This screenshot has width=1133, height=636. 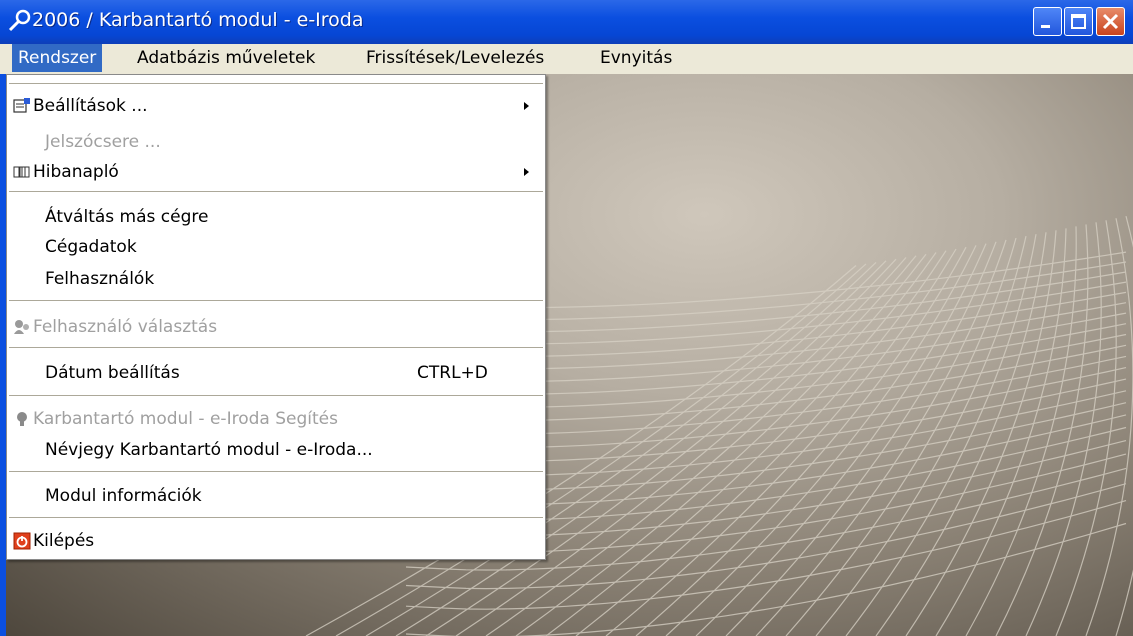 I want to click on menu-item-atvaltas: Átváltás más cégre, so click(x=276, y=217).